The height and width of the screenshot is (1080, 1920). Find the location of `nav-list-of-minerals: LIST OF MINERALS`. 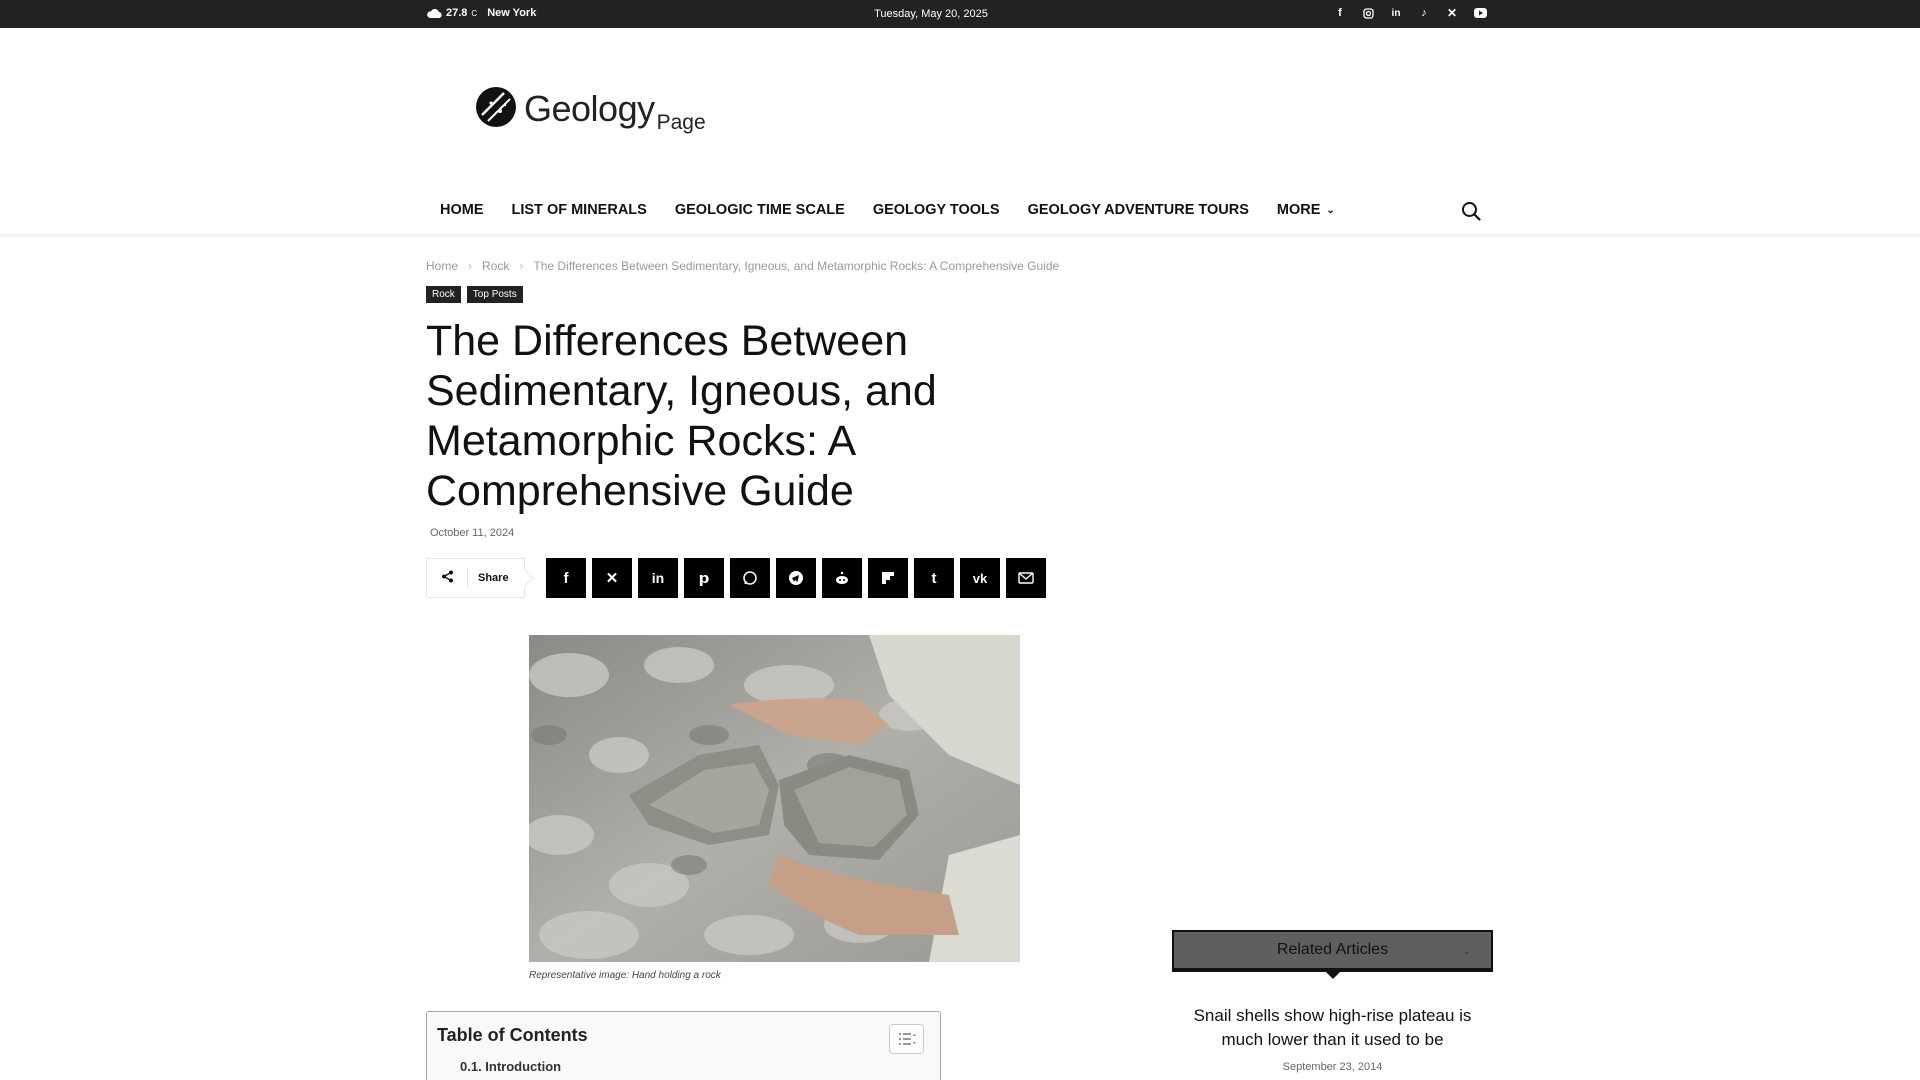

nav-list-of-minerals: LIST OF MINERALS is located at coordinates (579, 210).